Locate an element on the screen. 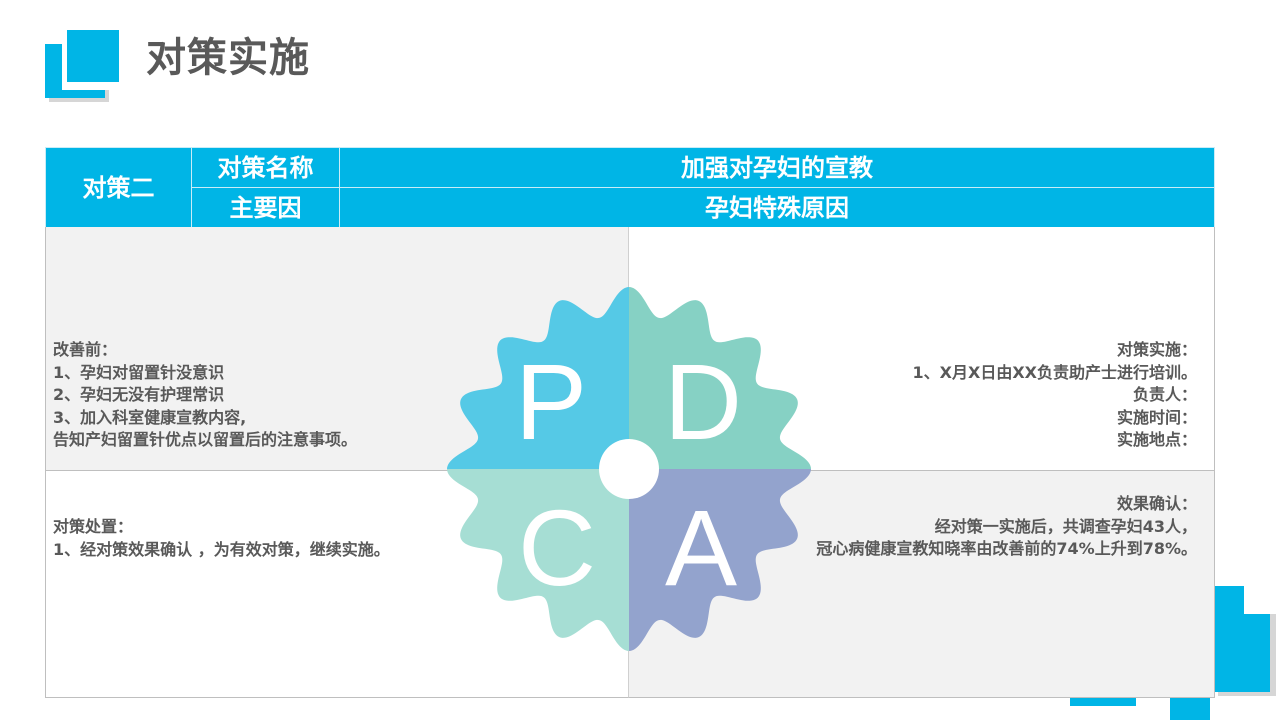 The width and height of the screenshot is (1280, 720). cause-value: 孕妇特殊原因 is located at coordinates (777, 207).